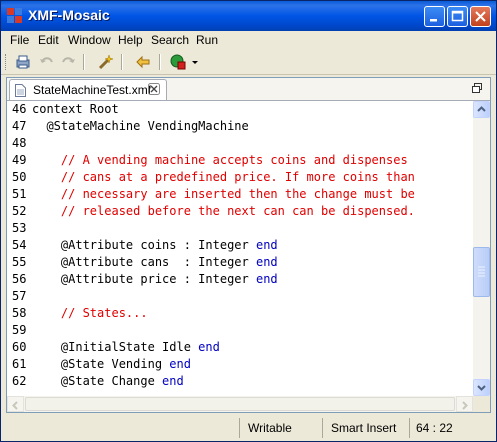 The width and height of the screenshot is (497, 442). What do you see at coordinates (207, 40) in the screenshot?
I see `menu-run: Run` at bounding box center [207, 40].